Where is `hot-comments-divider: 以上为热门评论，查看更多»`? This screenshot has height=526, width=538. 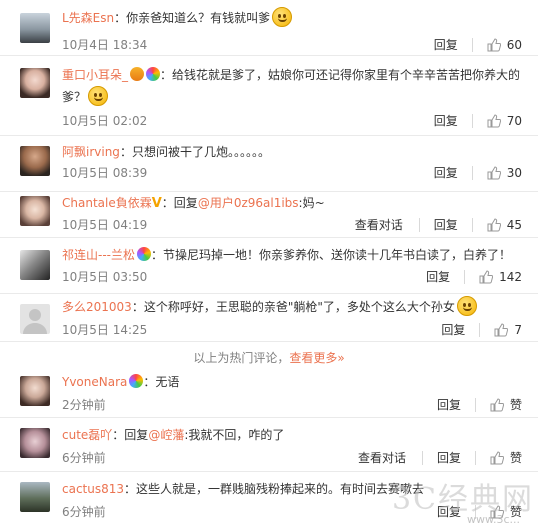 hot-comments-divider: 以上为热门评论，查看更多» is located at coordinates (269, 357).